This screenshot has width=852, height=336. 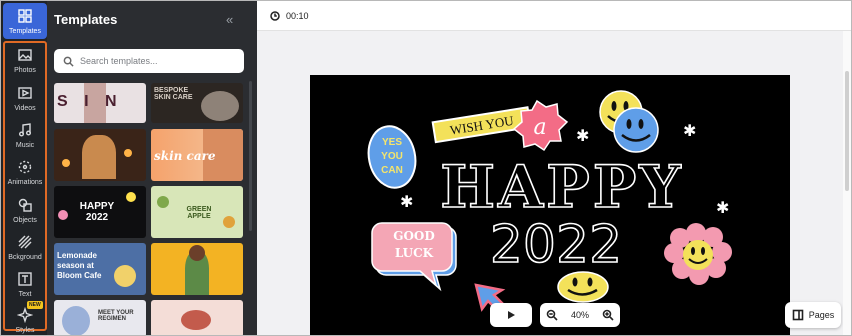 What do you see at coordinates (392, 156) in the screenshot?
I see `you-text: YOU` at bounding box center [392, 156].